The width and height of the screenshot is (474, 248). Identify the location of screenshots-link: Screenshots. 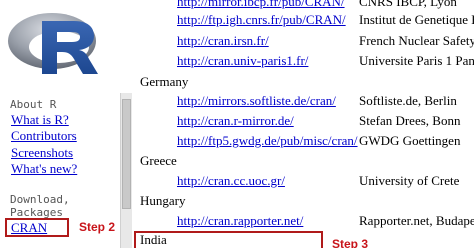
(42, 152).